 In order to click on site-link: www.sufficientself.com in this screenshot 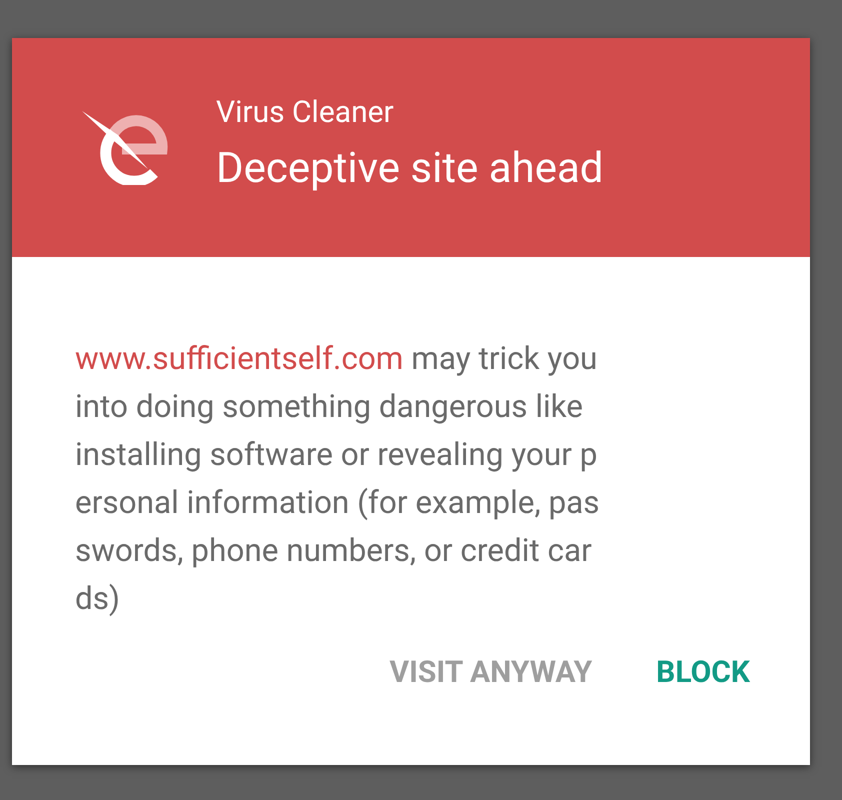, I will do `click(239, 358)`.